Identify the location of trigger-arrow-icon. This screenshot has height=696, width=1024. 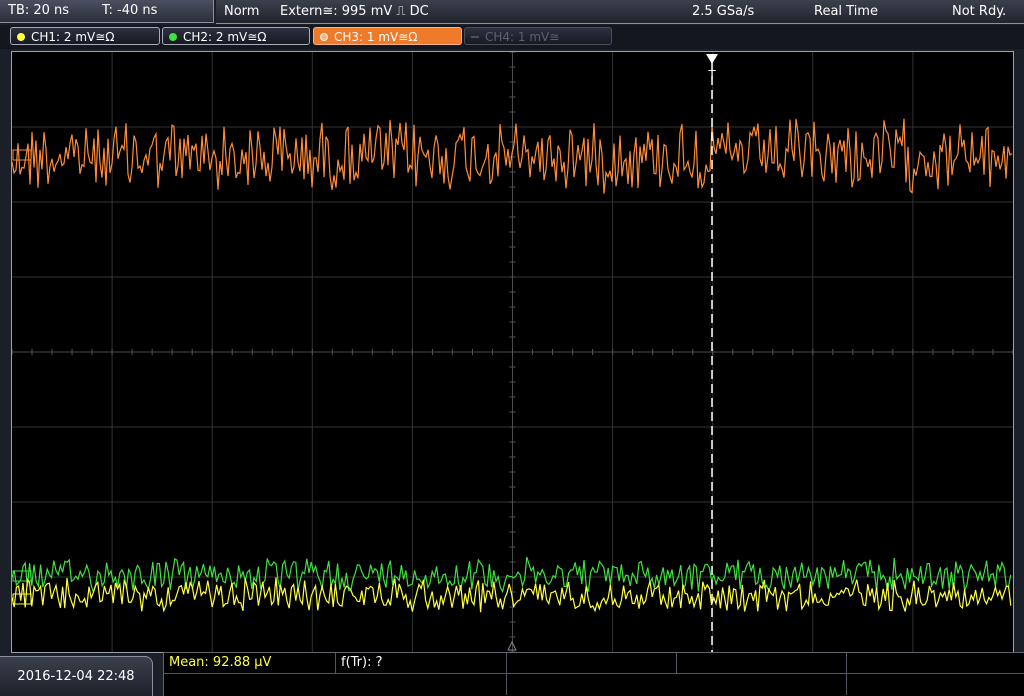
(712, 59).